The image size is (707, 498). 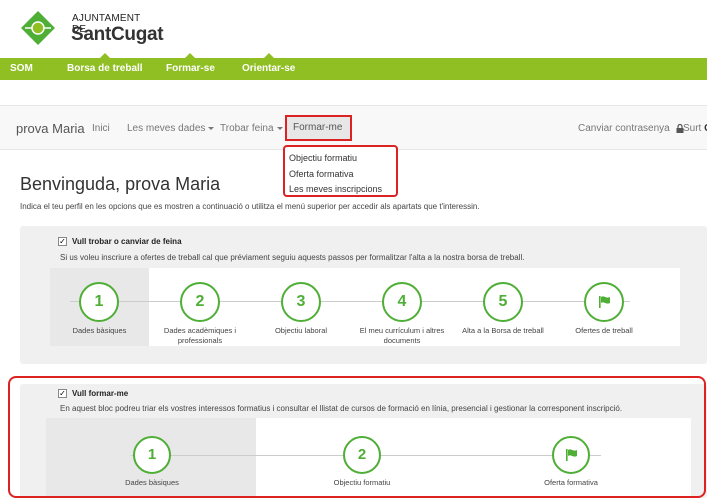 What do you see at coordinates (251, 128) in the screenshot?
I see `usernav-trobar-feina: Trobar feina` at bounding box center [251, 128].